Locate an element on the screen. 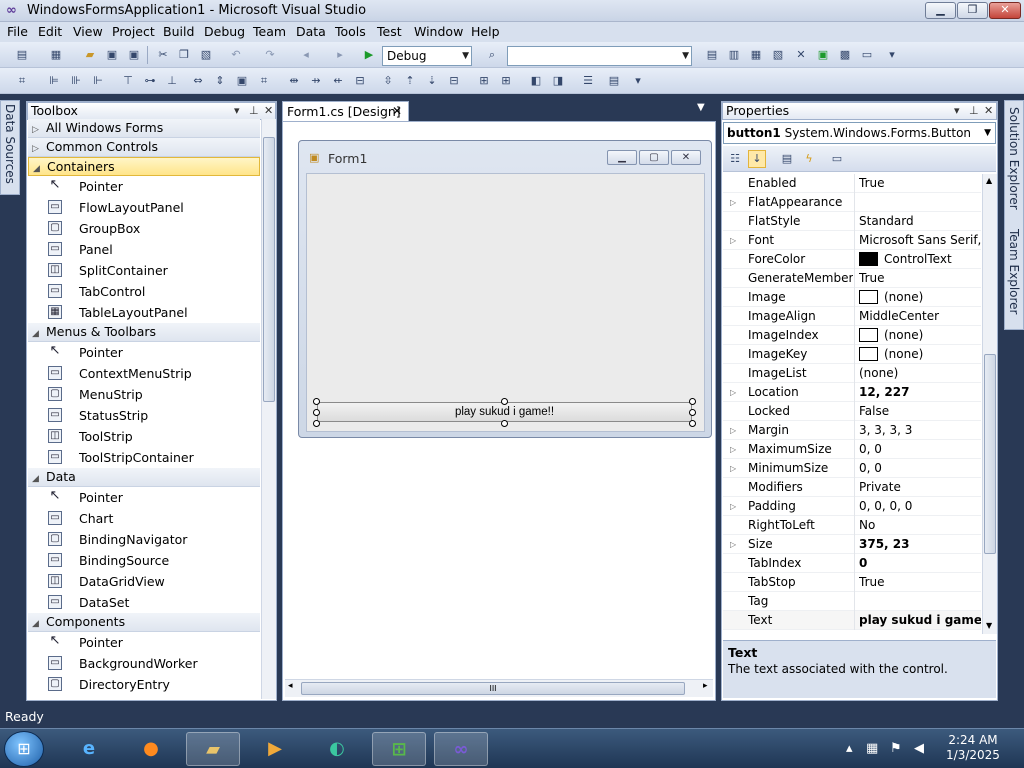  toolbox-item: ▭ Panel is located at coordinates (144, 249).